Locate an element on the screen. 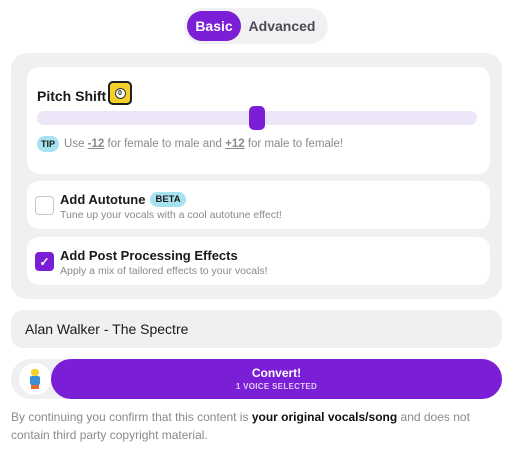 The width and height of the screenshot is (522, 450). convert-row: Convert! 1 VOICE SELECTED is located at coordinates (256, 379).